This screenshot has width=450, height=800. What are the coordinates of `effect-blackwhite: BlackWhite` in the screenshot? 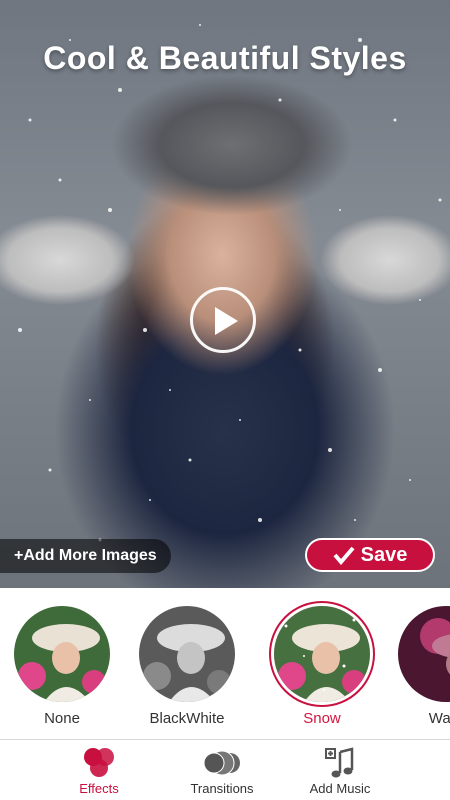 It's located at (187, 666).